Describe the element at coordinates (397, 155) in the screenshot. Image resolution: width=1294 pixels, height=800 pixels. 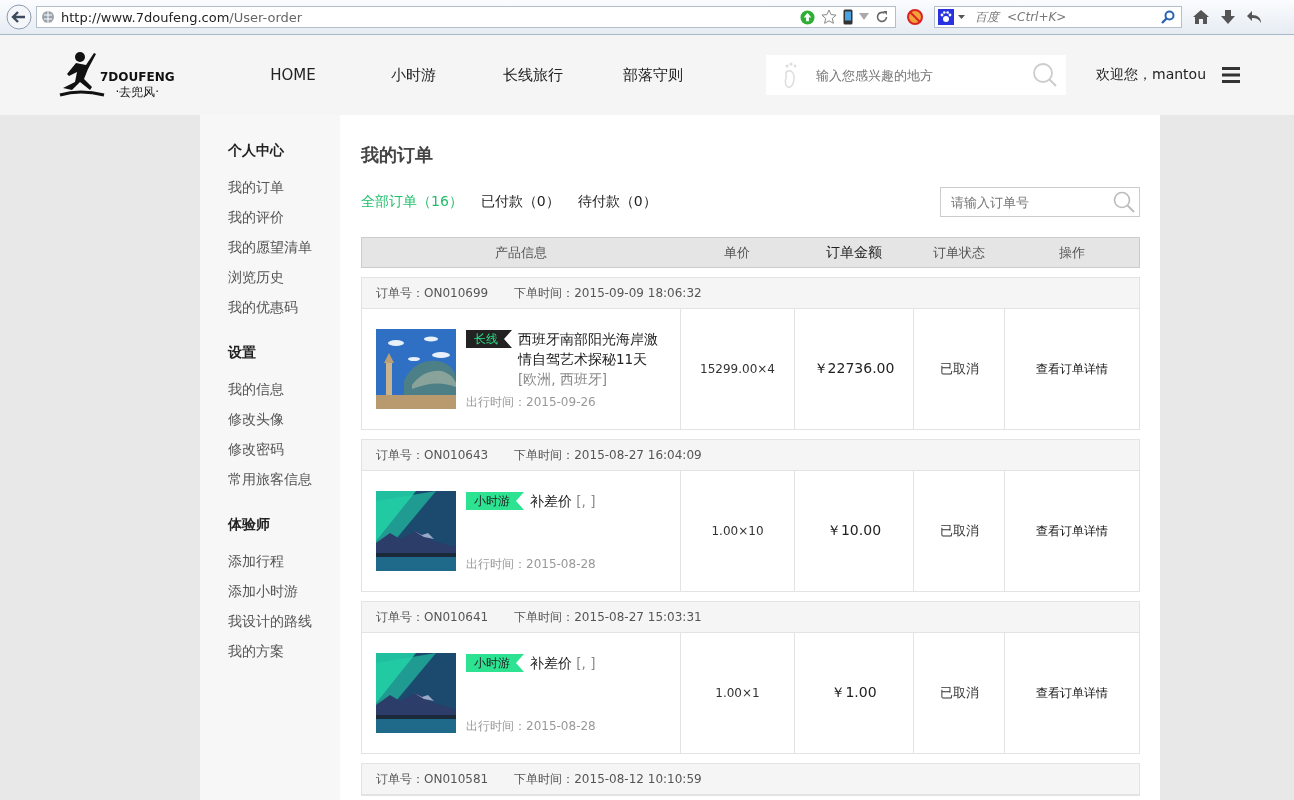
I see `page-title: 我的订单` at that location.